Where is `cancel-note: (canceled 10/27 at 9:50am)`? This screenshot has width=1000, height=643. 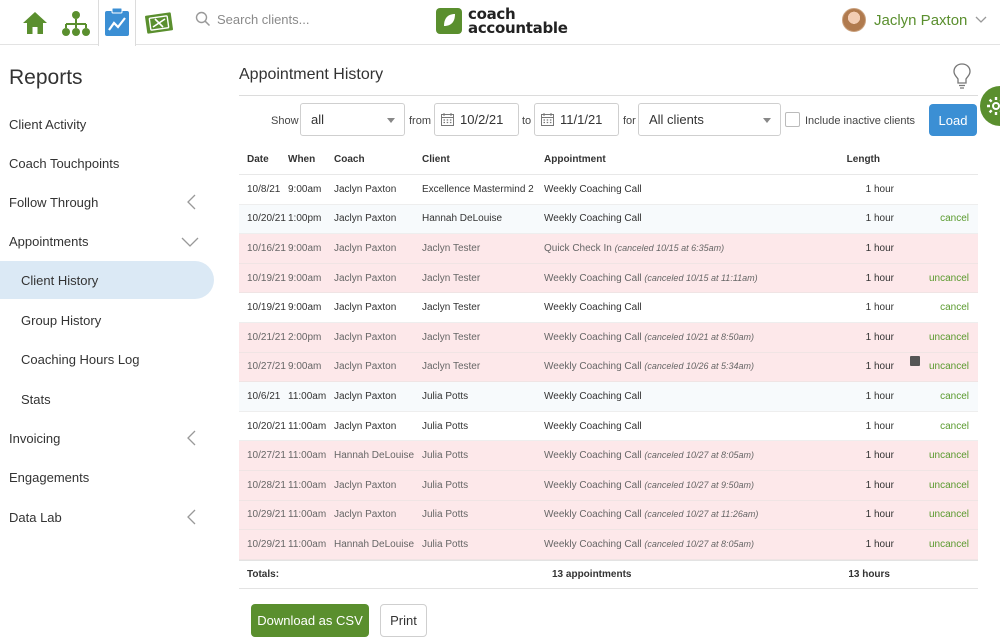
cancel-note: (canceled 10/27 at 9:50am) is located at coordinates (699, 484).